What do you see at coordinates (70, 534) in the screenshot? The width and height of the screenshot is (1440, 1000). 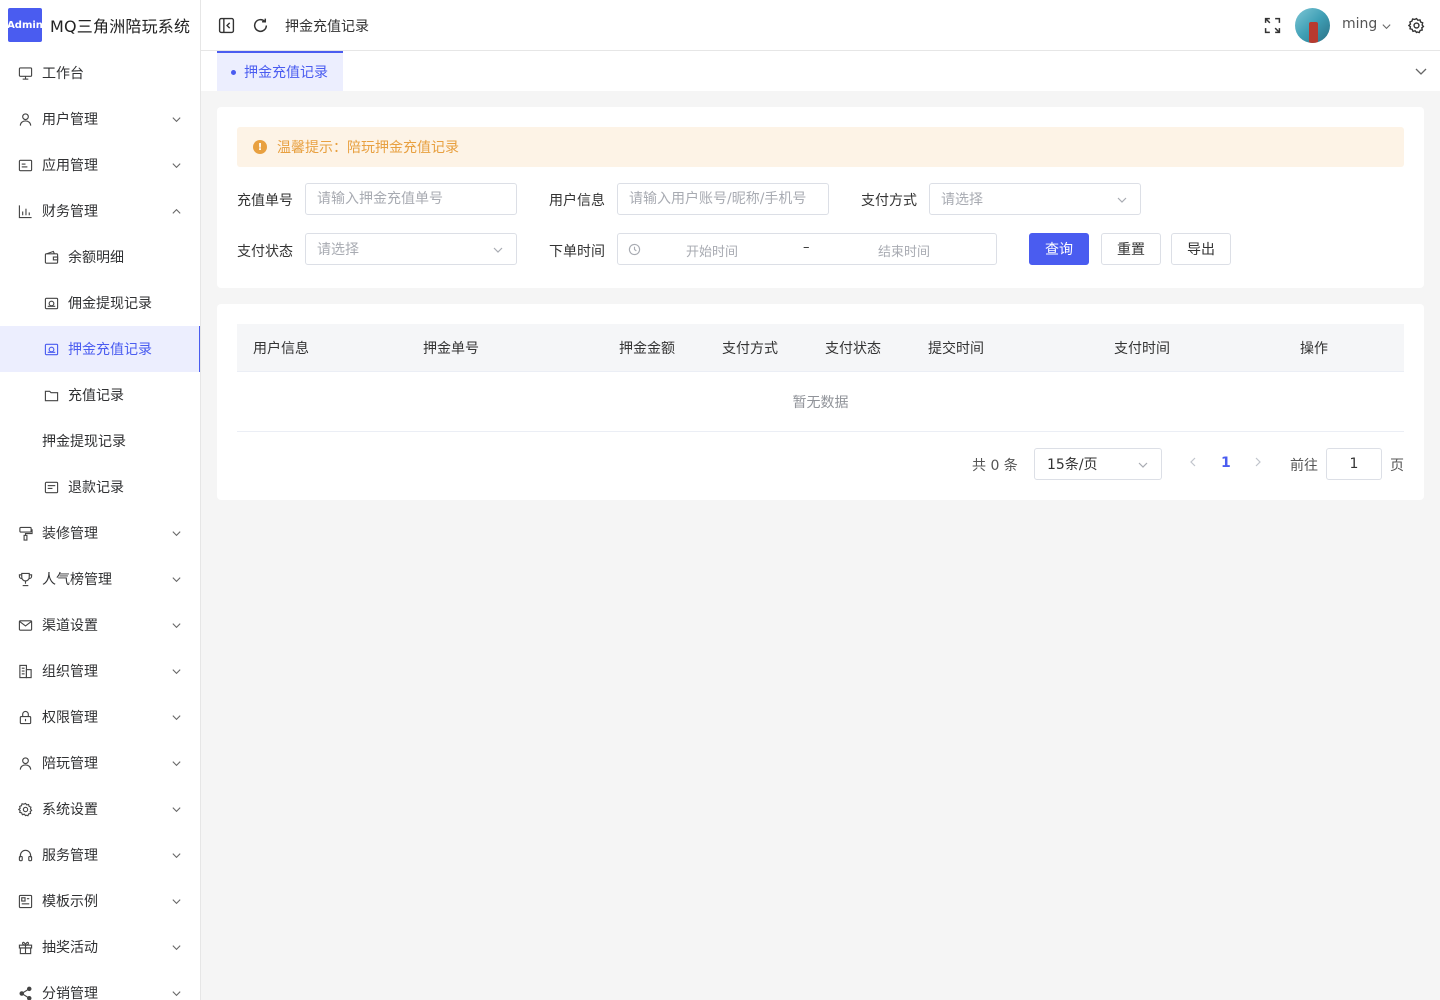 I see `sidebar-item-label: 装修管理` at bounding box center [70, 534].